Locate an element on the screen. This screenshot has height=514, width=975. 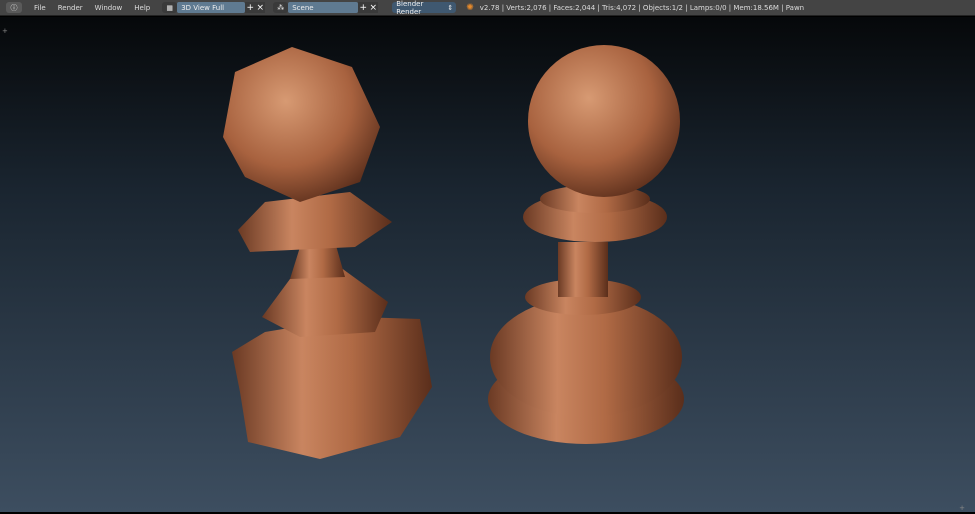
editor-type-button: ⓘ is located at coordinates (14, 7).